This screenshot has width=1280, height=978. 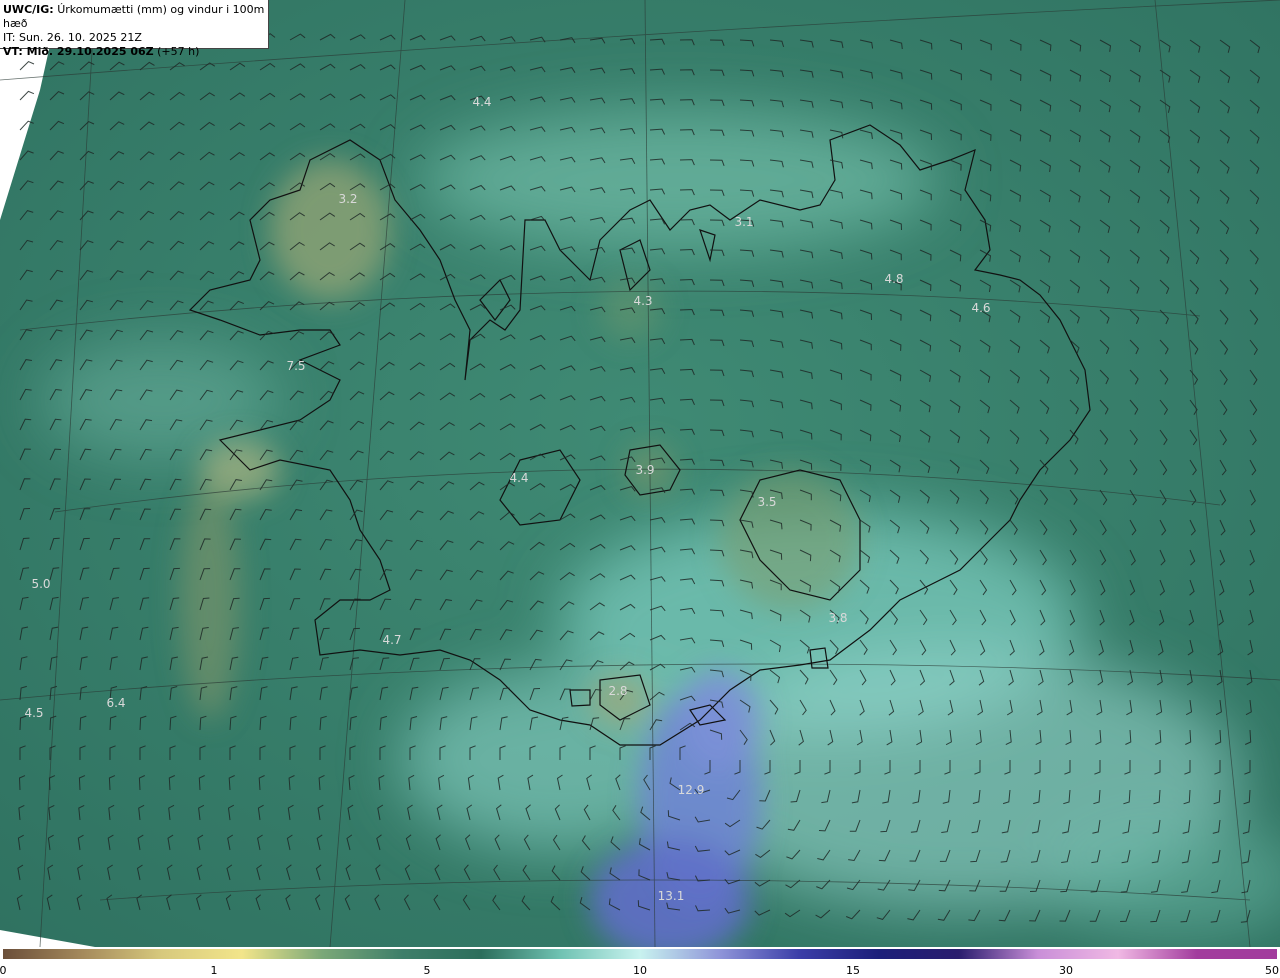 What do you see at coordinates (980, 308) in the screenshot?
I see `map-label: 4.6` at bounding box center [980, 308].